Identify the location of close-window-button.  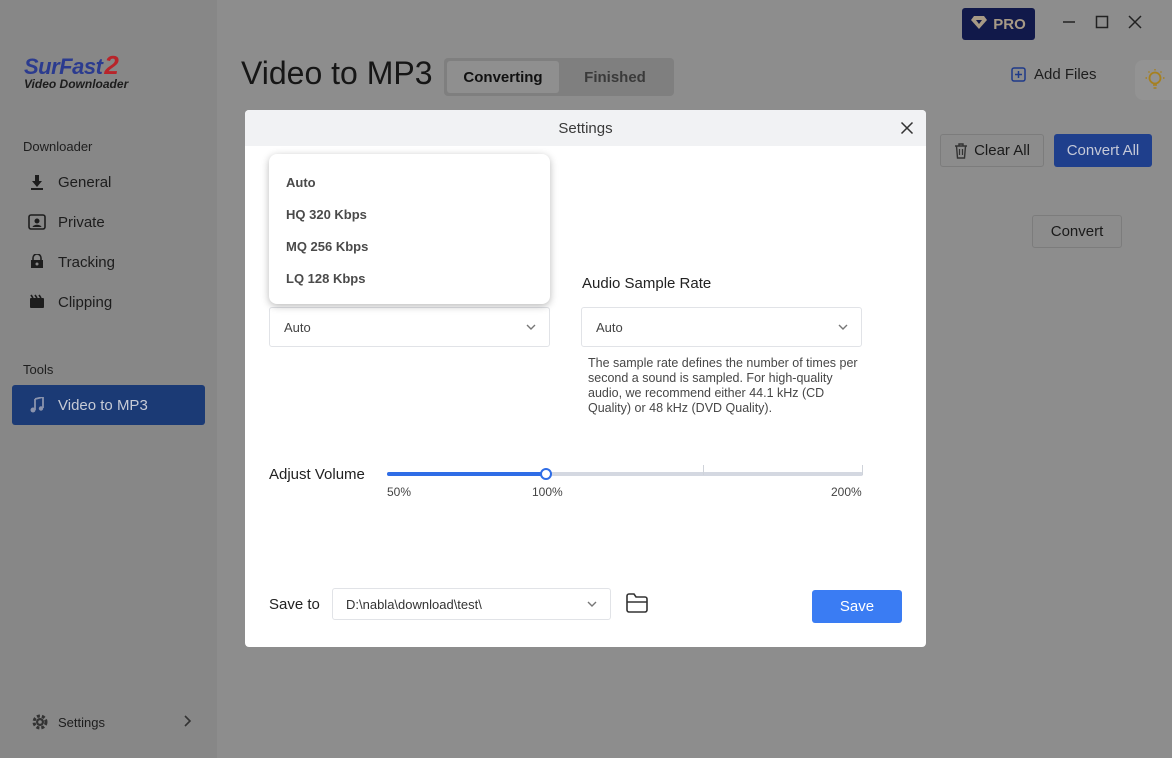
(1135, 22).